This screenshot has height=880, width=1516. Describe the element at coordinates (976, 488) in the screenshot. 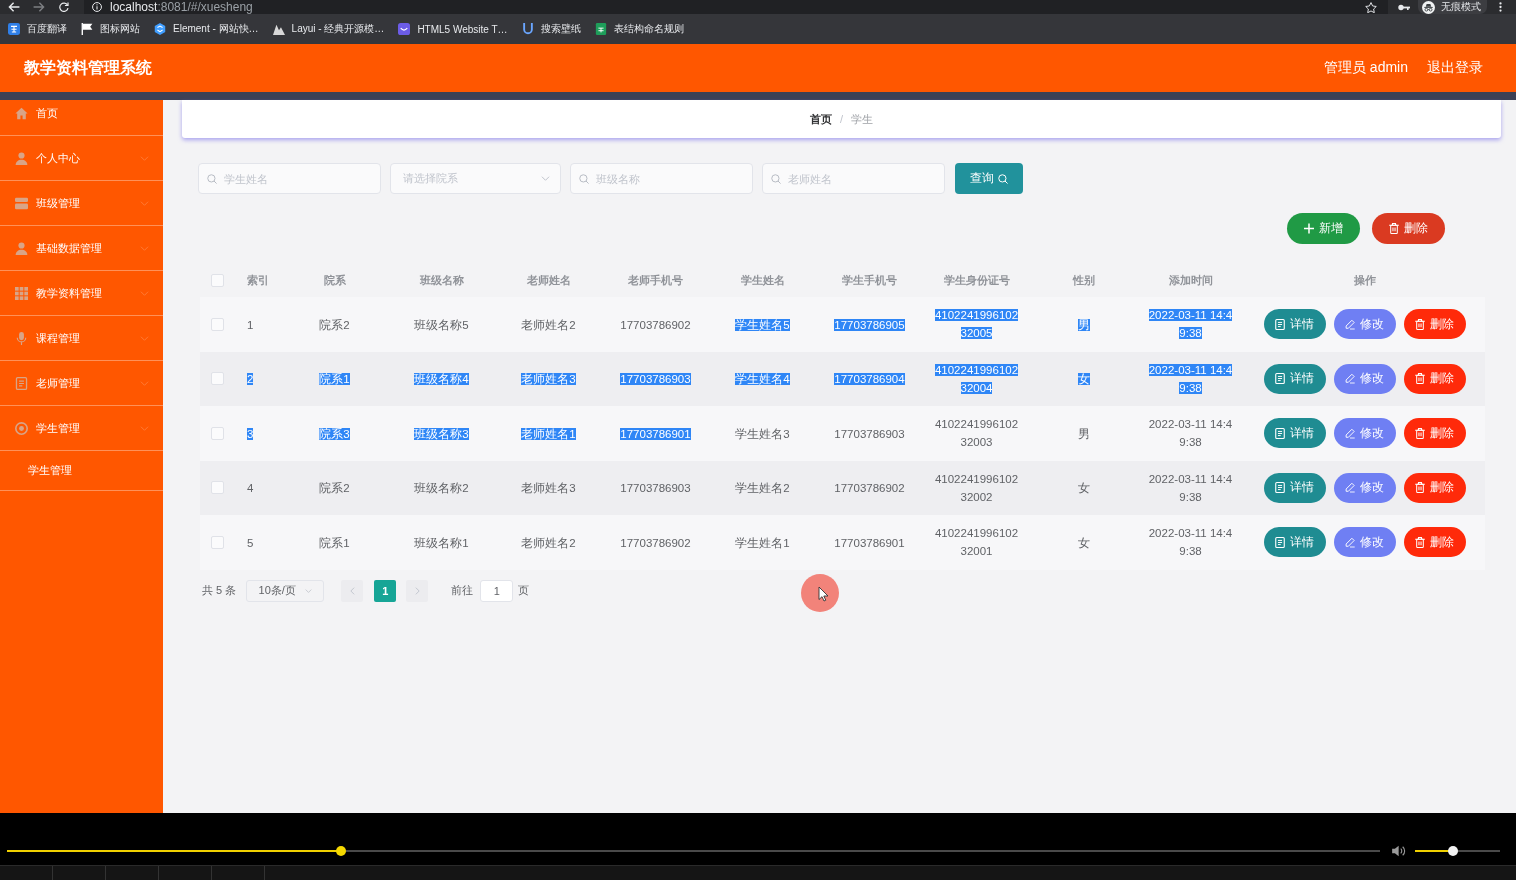

I see `id-number-text: 410224199610232002` at that location.